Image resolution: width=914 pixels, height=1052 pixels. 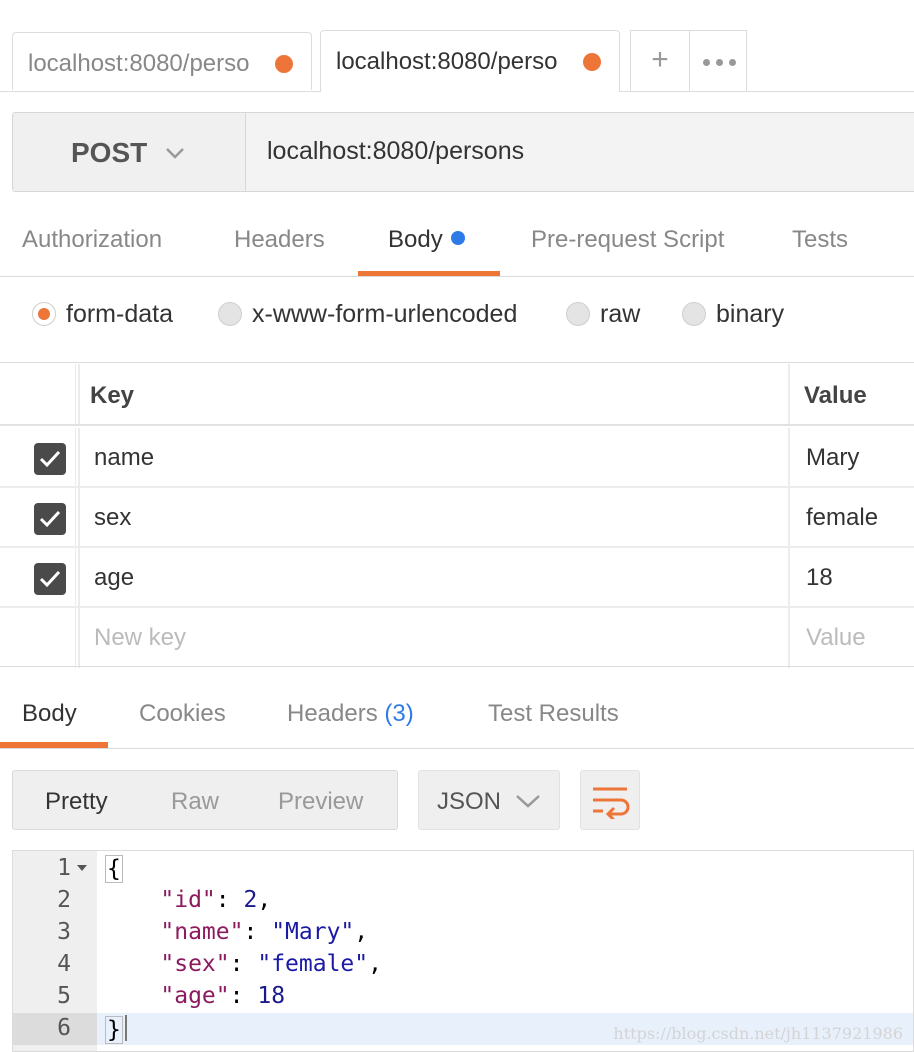 I want to click on tab-tests: Tests, so click(x=820, y=240).